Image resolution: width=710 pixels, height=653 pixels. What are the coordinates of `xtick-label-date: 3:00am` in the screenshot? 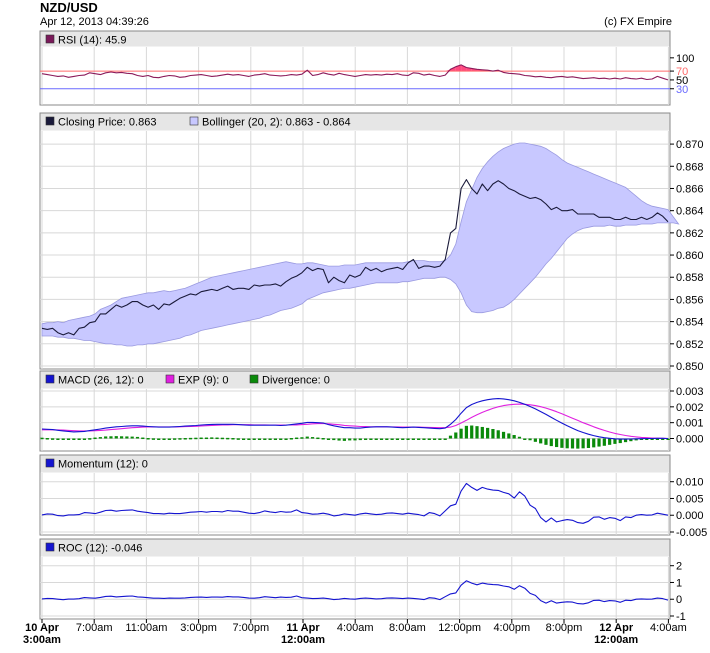 It's located at (42, 640).